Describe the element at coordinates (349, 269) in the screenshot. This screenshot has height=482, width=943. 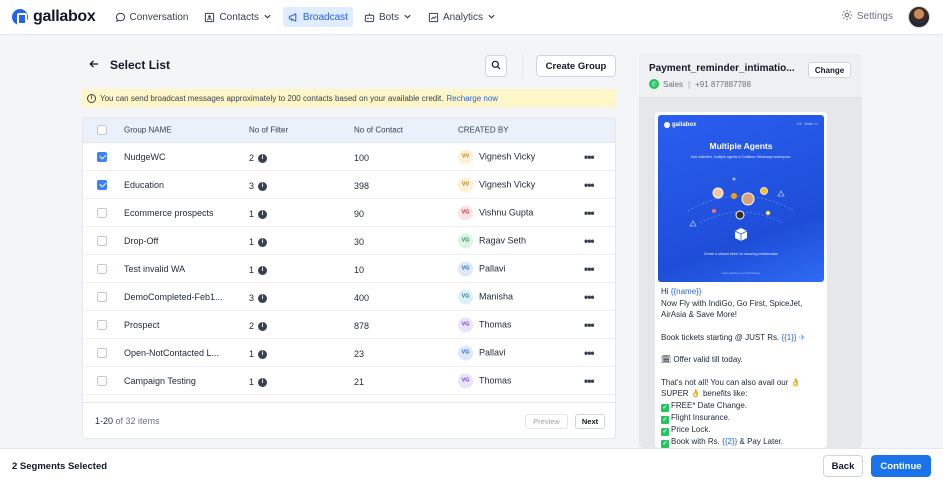
I see `table-row: Test invalid WA 1 i 10 VG Pallavi •••` at that location.